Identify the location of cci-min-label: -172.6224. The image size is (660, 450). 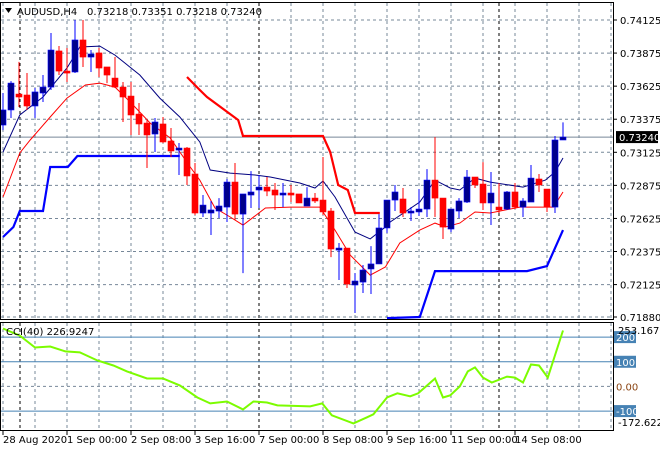
(639, 423).